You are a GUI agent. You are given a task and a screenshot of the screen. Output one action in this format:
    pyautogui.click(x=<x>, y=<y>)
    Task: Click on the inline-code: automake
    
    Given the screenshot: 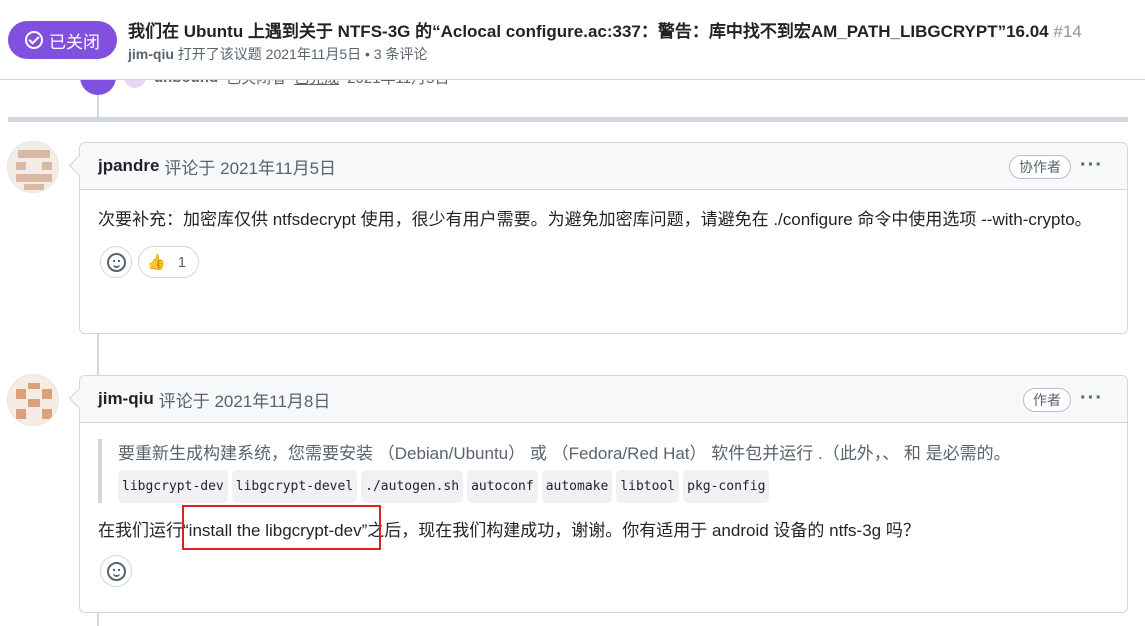 What is the action you would take?
    pyautogui.click(x=577, y=486)
    